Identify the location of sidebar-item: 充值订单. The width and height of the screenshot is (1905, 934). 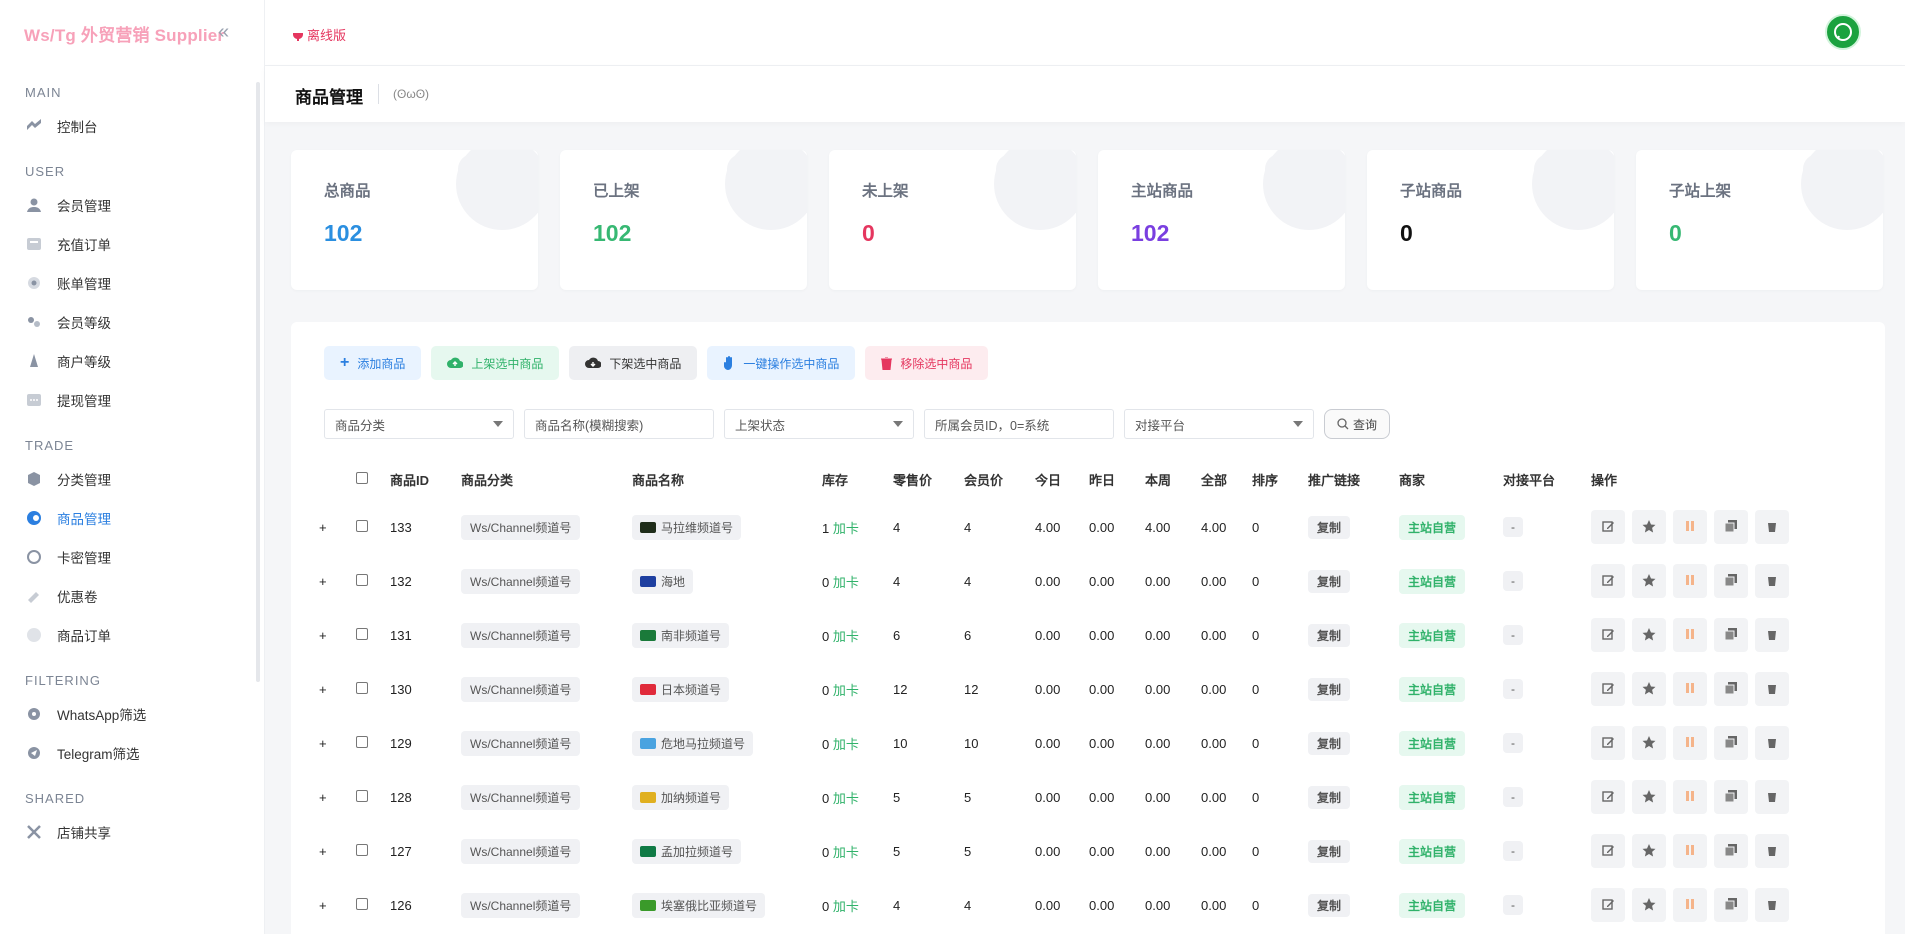
(144, 243).